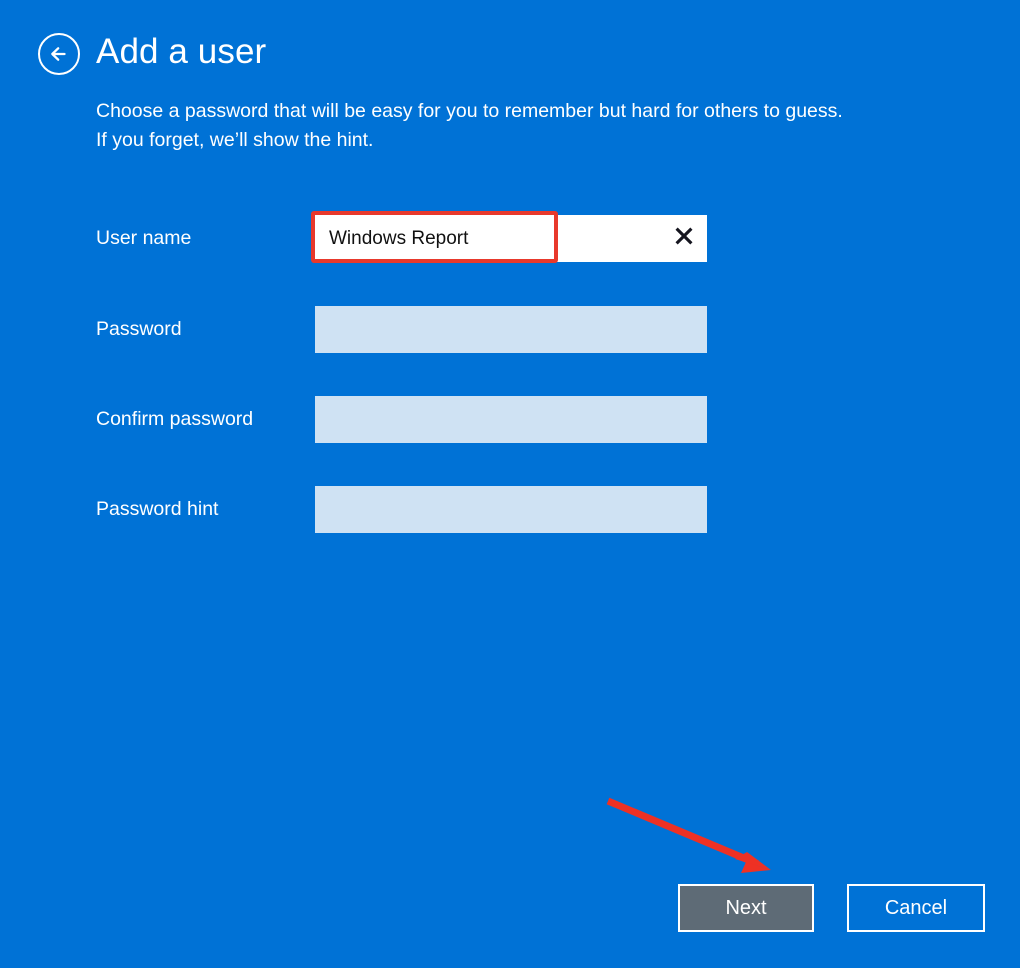 This screenshot has width=1020, height=968. What do you see at coordinates (181, 51) in the screenshot?
I see `page-title: Add a user` at bounding box center [181, 51].